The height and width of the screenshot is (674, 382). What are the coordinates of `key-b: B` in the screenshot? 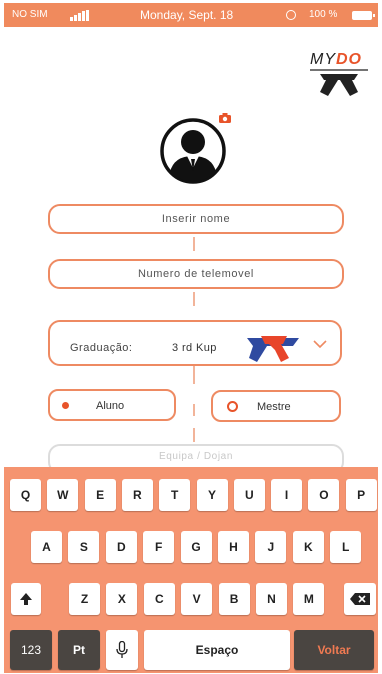 It's located at (234, 599).